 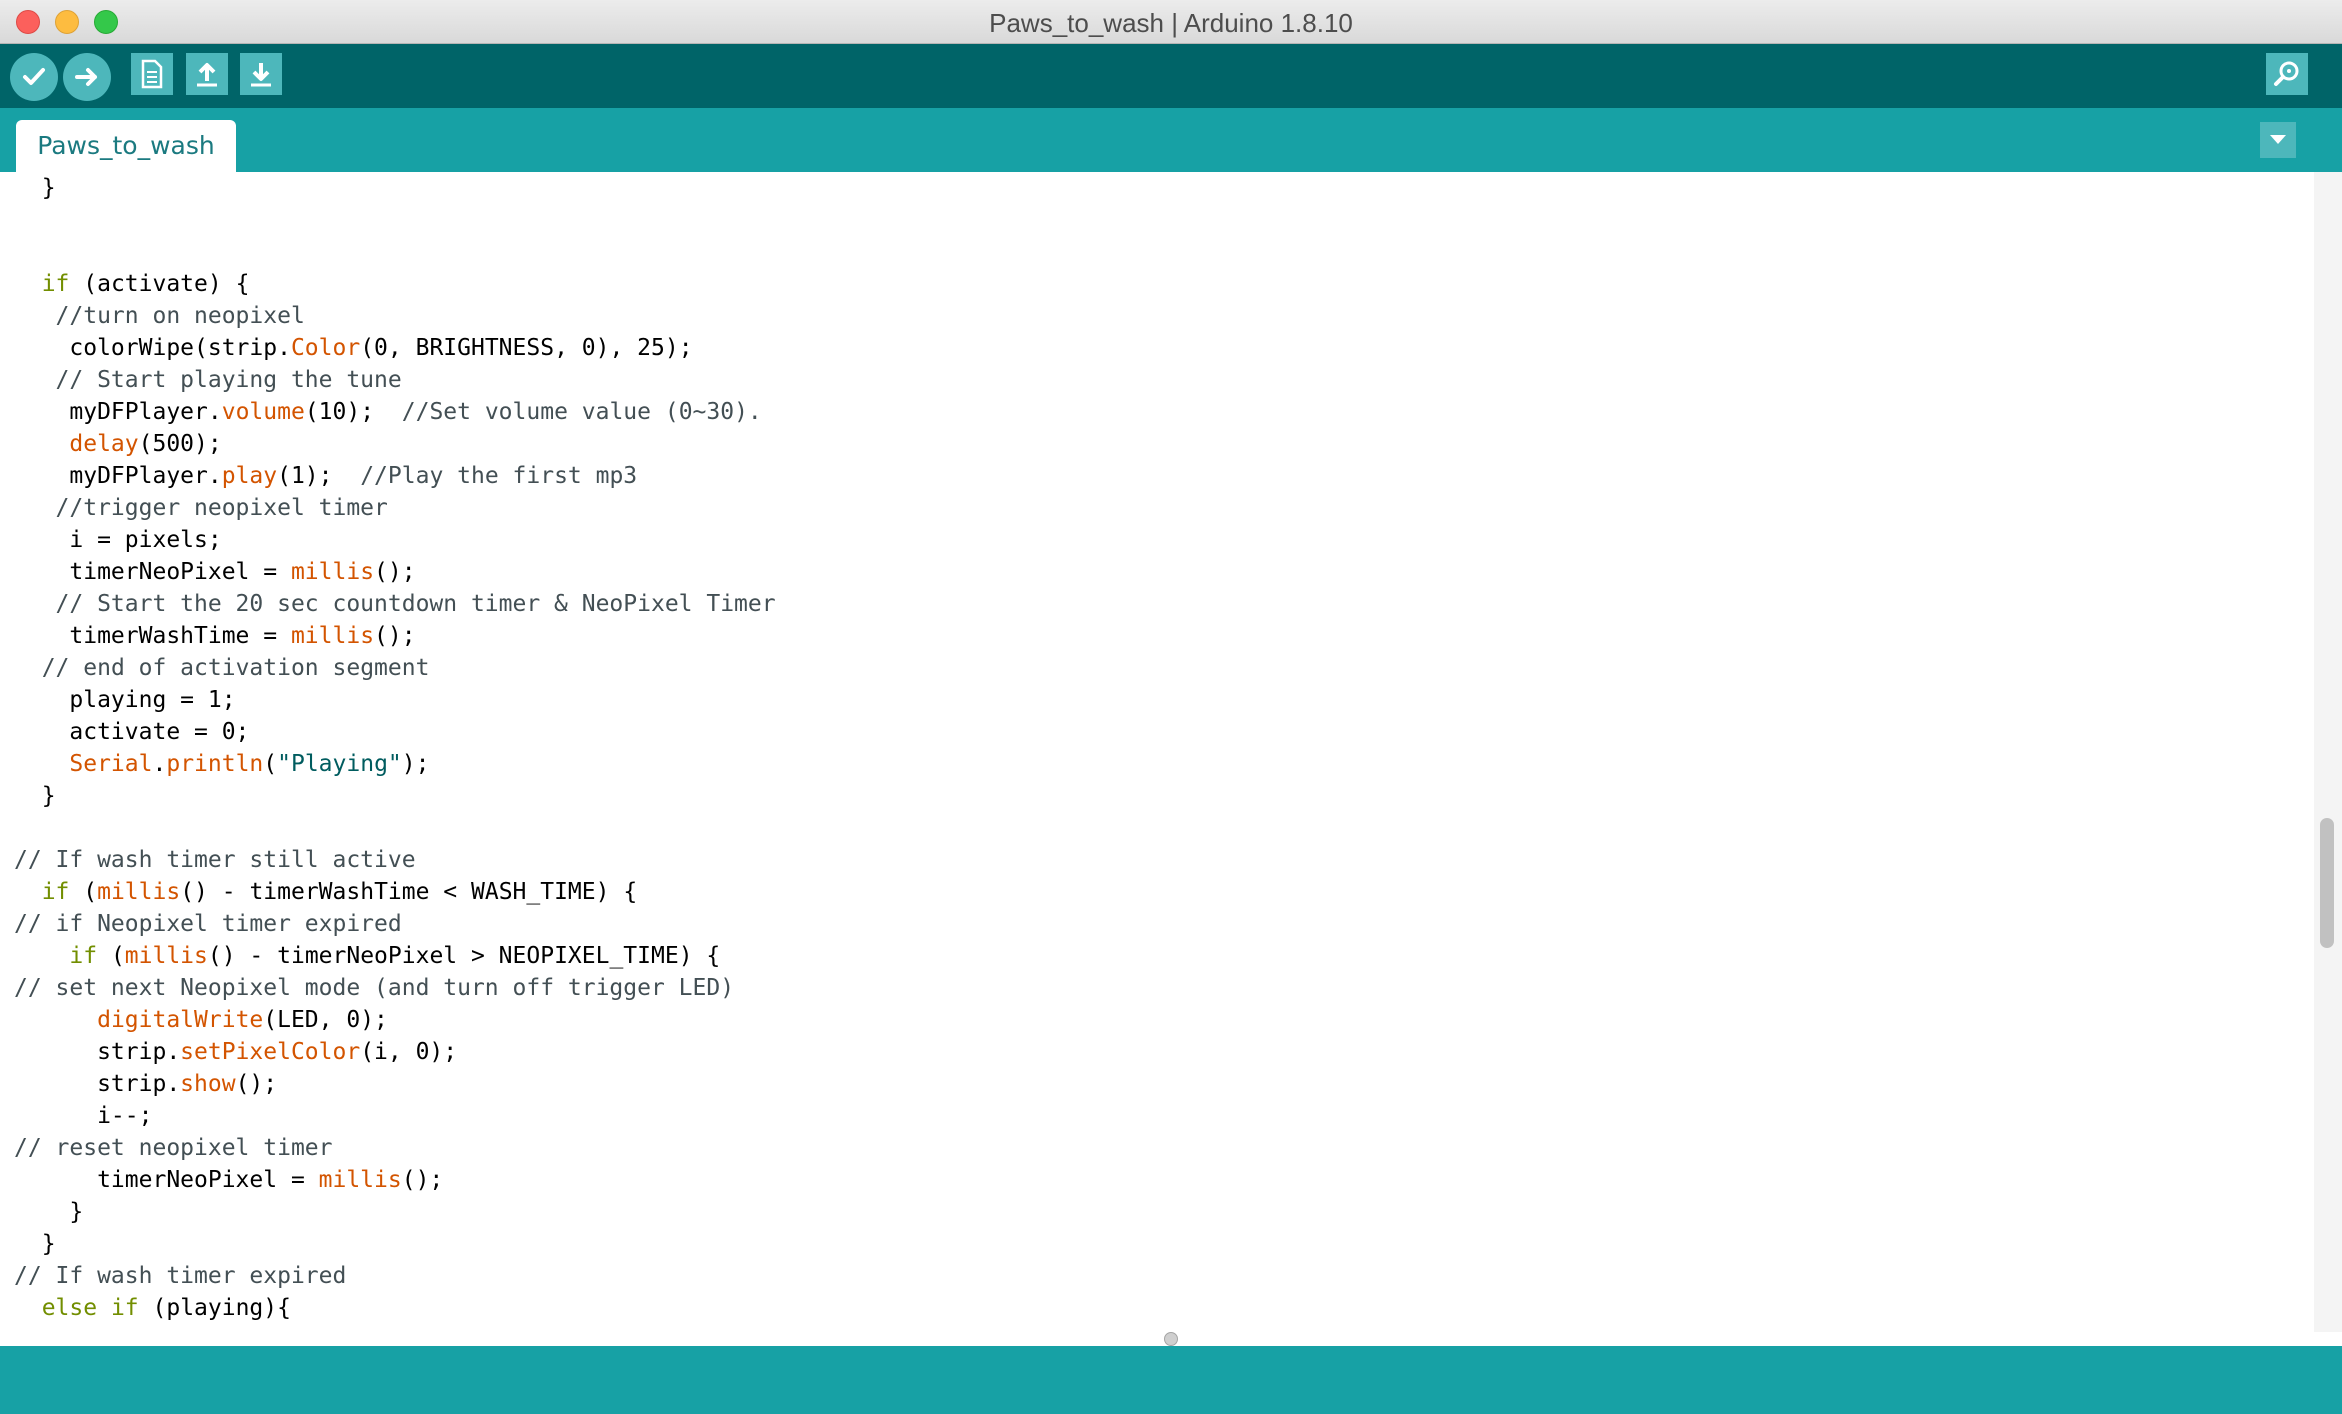 I want to click on upload-button, so click(x=87, y=77).